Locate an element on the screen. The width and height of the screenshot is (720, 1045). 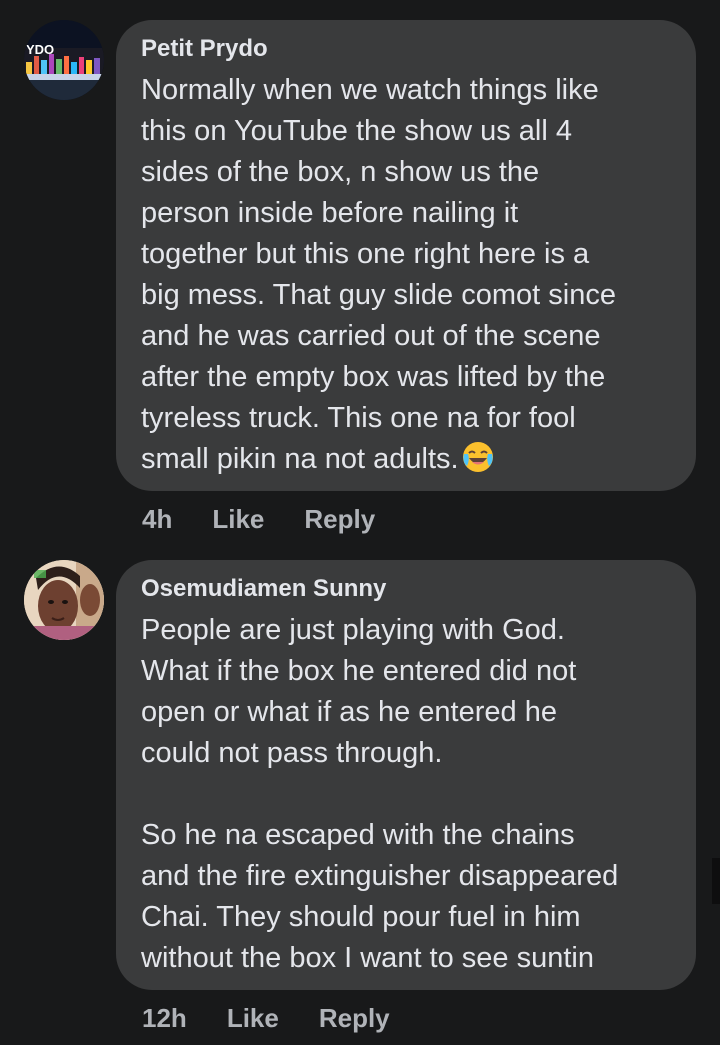
avatar is located at coordinates (64, 600).